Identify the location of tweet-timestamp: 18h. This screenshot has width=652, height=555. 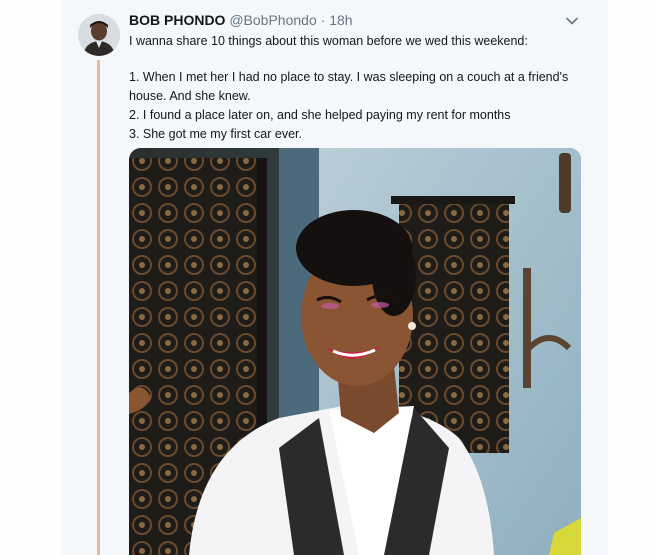
(340, 20).